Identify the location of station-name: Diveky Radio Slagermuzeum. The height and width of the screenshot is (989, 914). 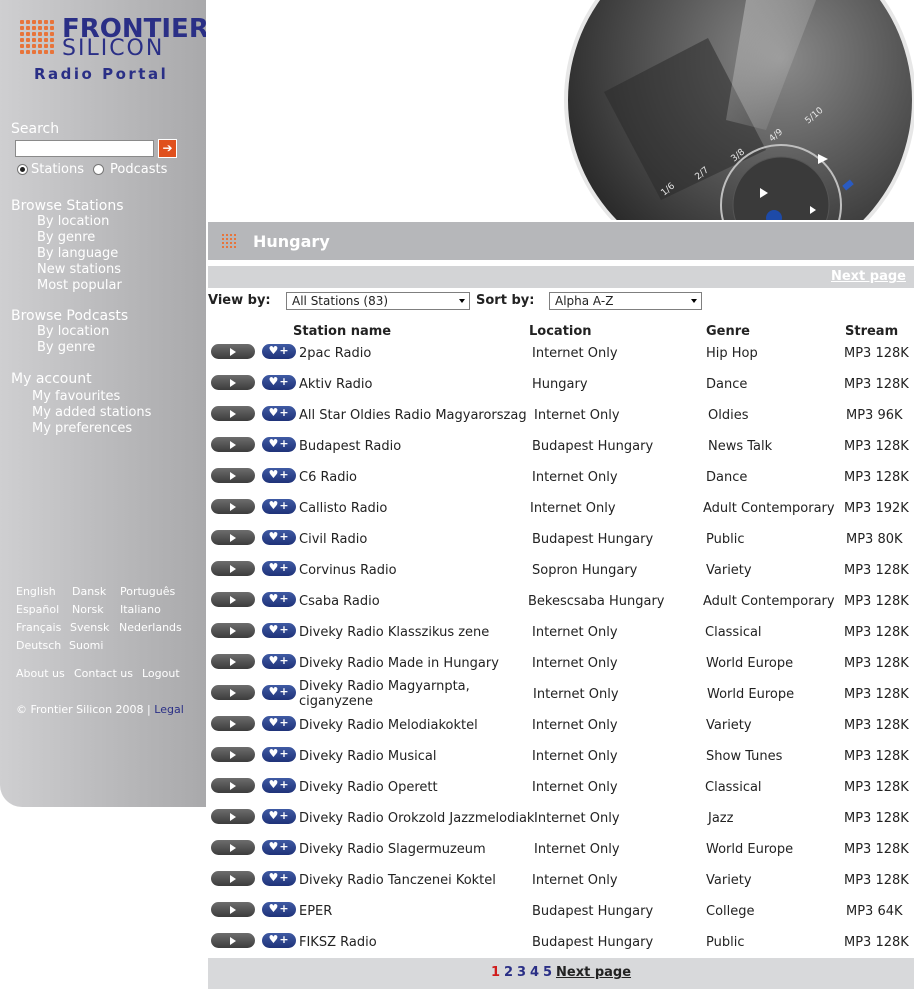
(392, 849).